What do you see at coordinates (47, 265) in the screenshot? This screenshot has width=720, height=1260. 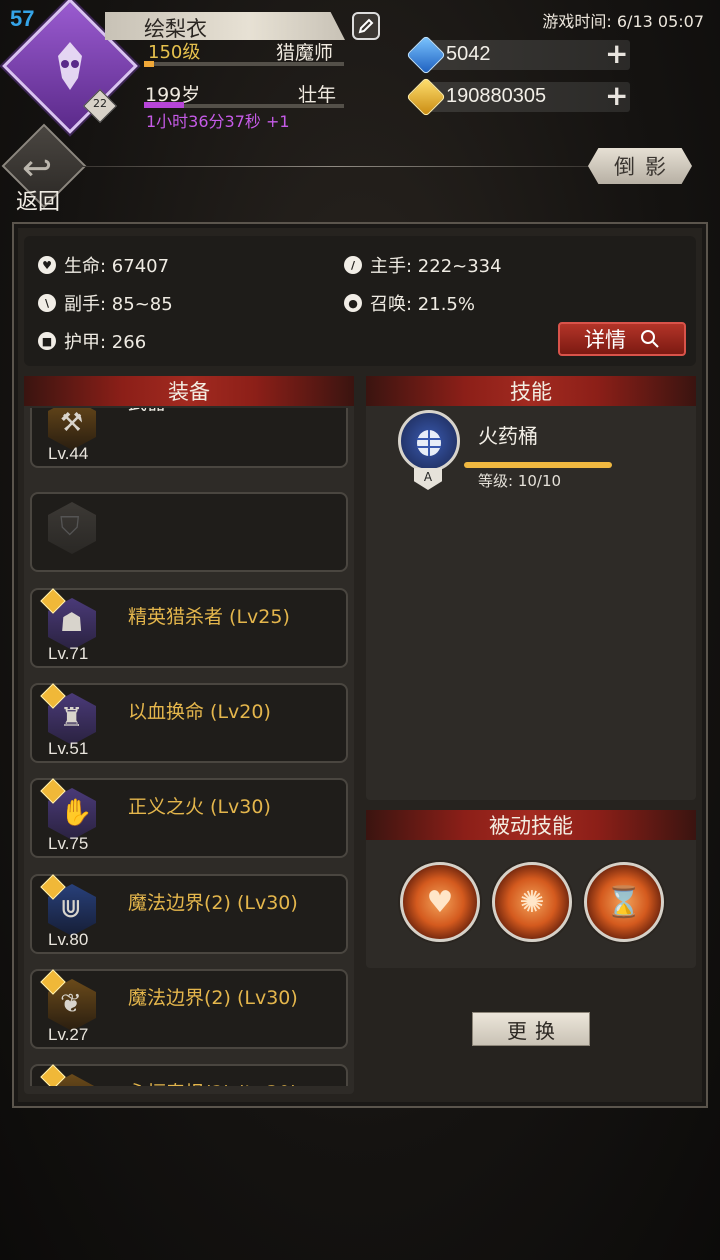 I see `heart-icon: ♥` at bounding box center [47, 265].